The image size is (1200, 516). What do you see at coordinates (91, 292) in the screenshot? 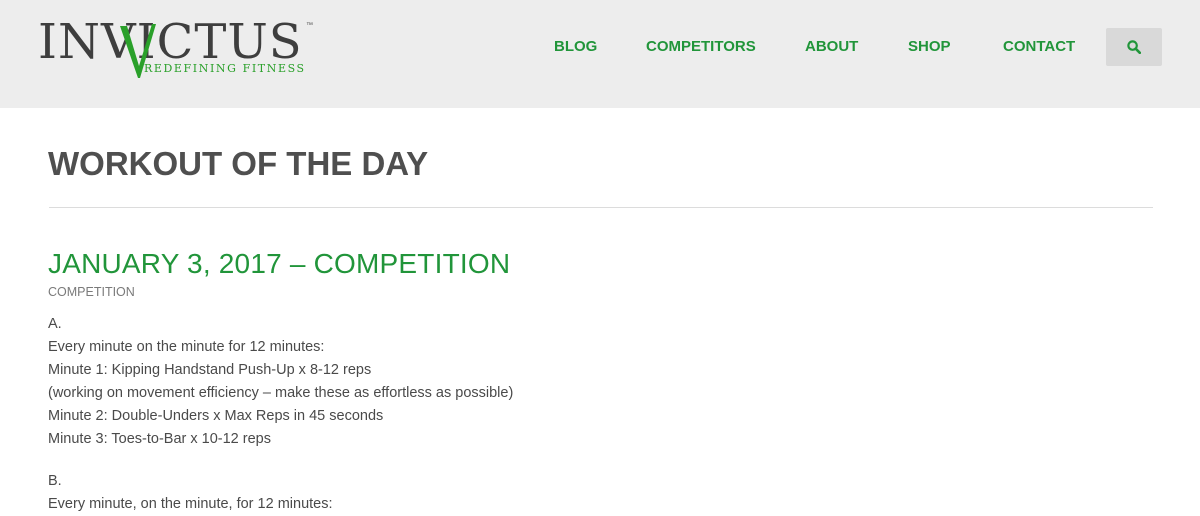
I see `post-category-link: COMPETITION` at bounding box center [91, 292].